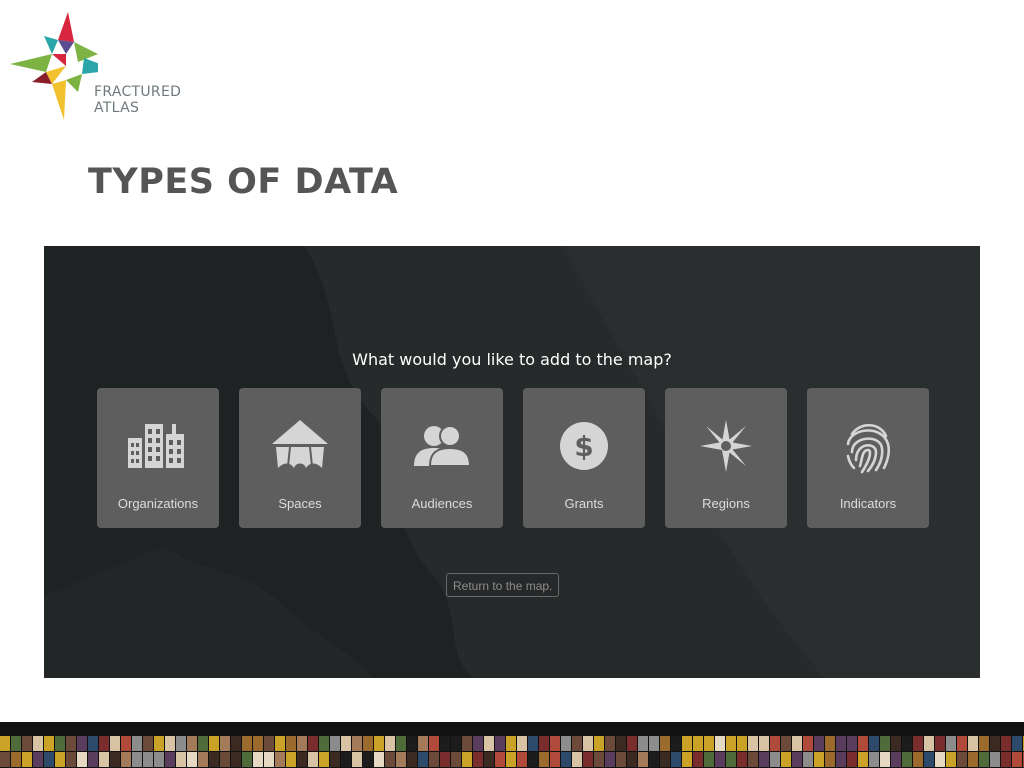  I want to click on tent-icon, so click(300, 444).